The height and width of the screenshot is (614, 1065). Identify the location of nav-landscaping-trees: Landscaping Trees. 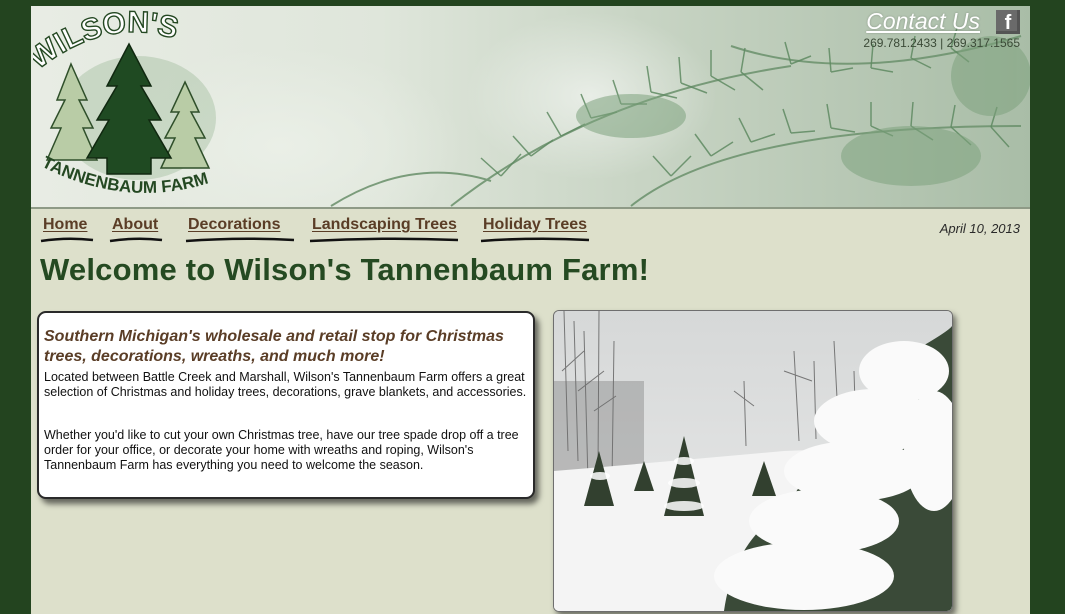
(384, 229).